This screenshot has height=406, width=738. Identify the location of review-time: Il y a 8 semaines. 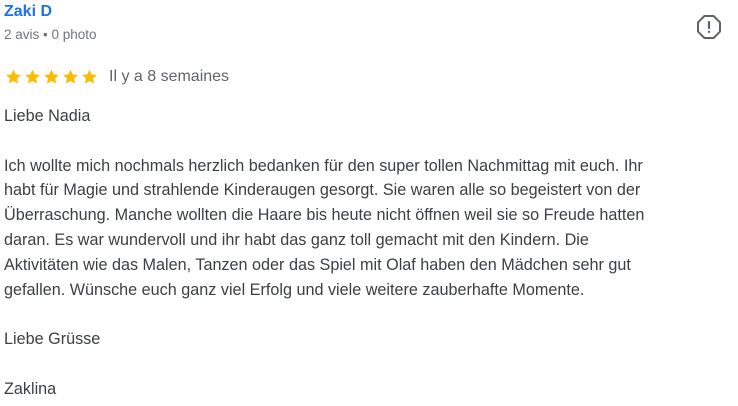
(169, 76).